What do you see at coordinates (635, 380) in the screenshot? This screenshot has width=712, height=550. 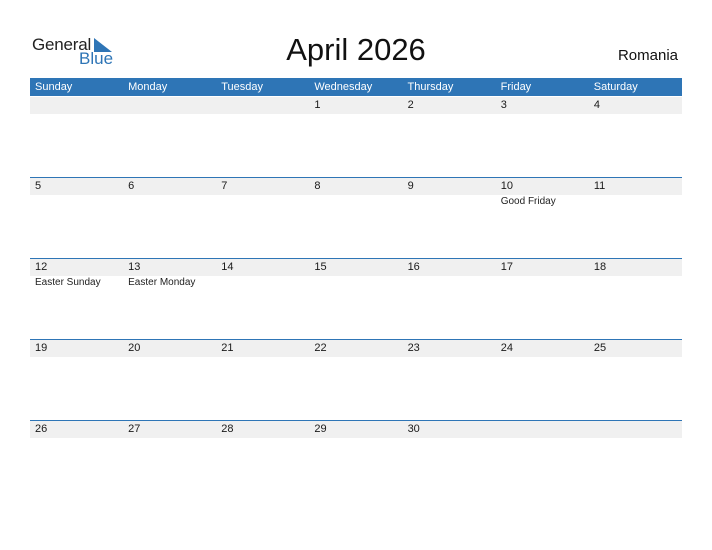 I see `day-cell: 25` at bounding box center [635, 380].